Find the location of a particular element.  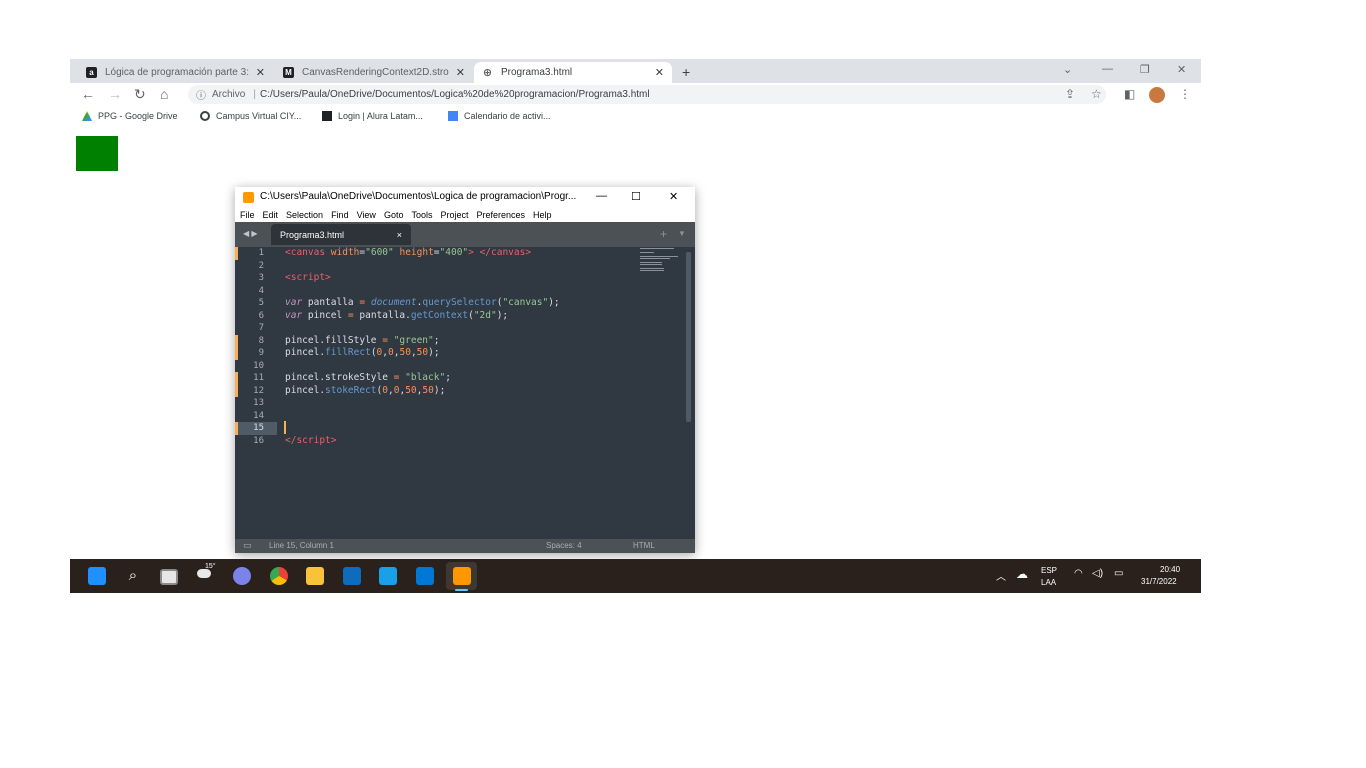

input-language: ESP is located at coordinates (1049, 570).